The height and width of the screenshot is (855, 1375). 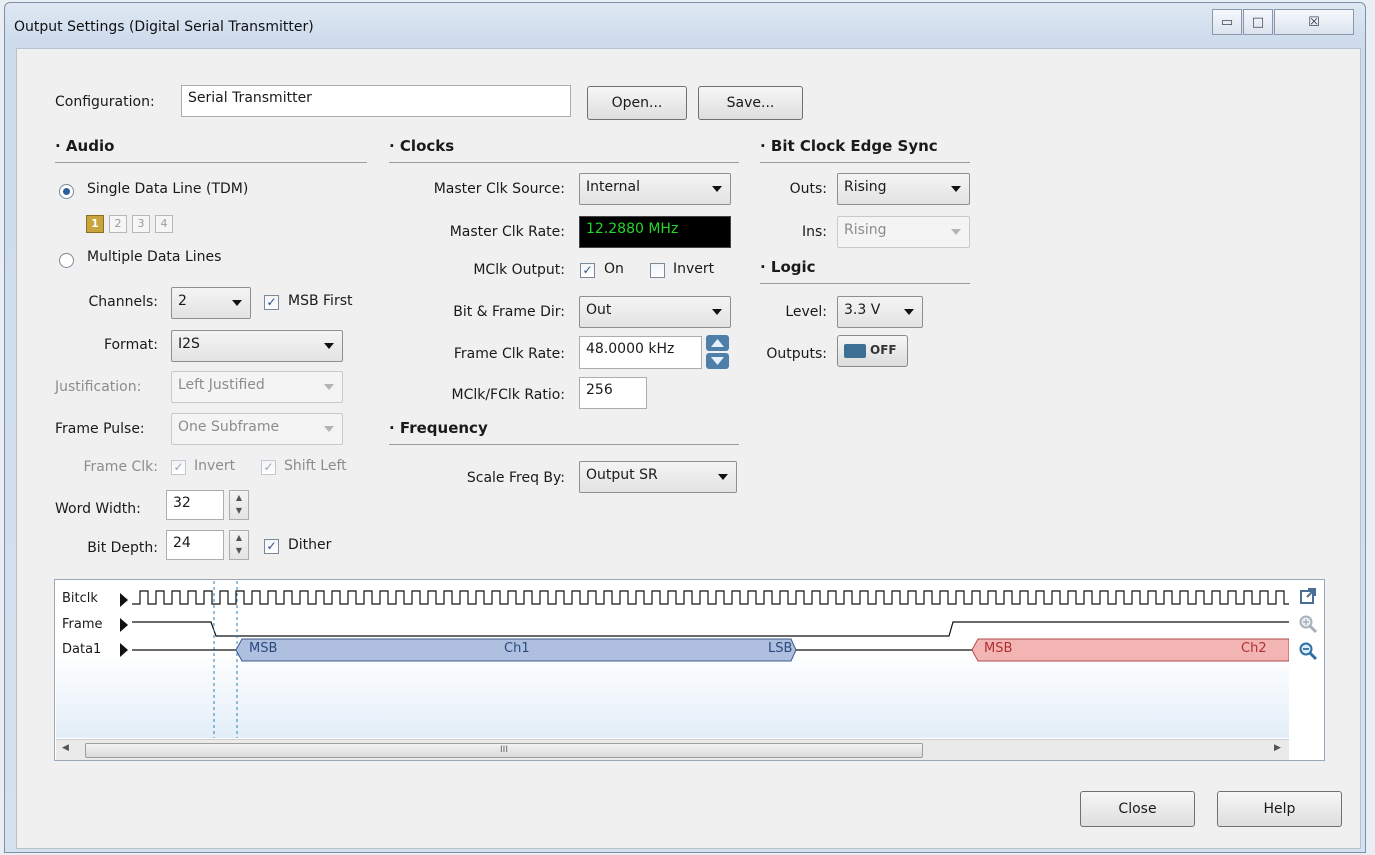 What do you see at coordinates (268, 467) in the screenshot?
I see `frame-clk-shift-left-checkbox: ✓` at bounding box center [268, 467].